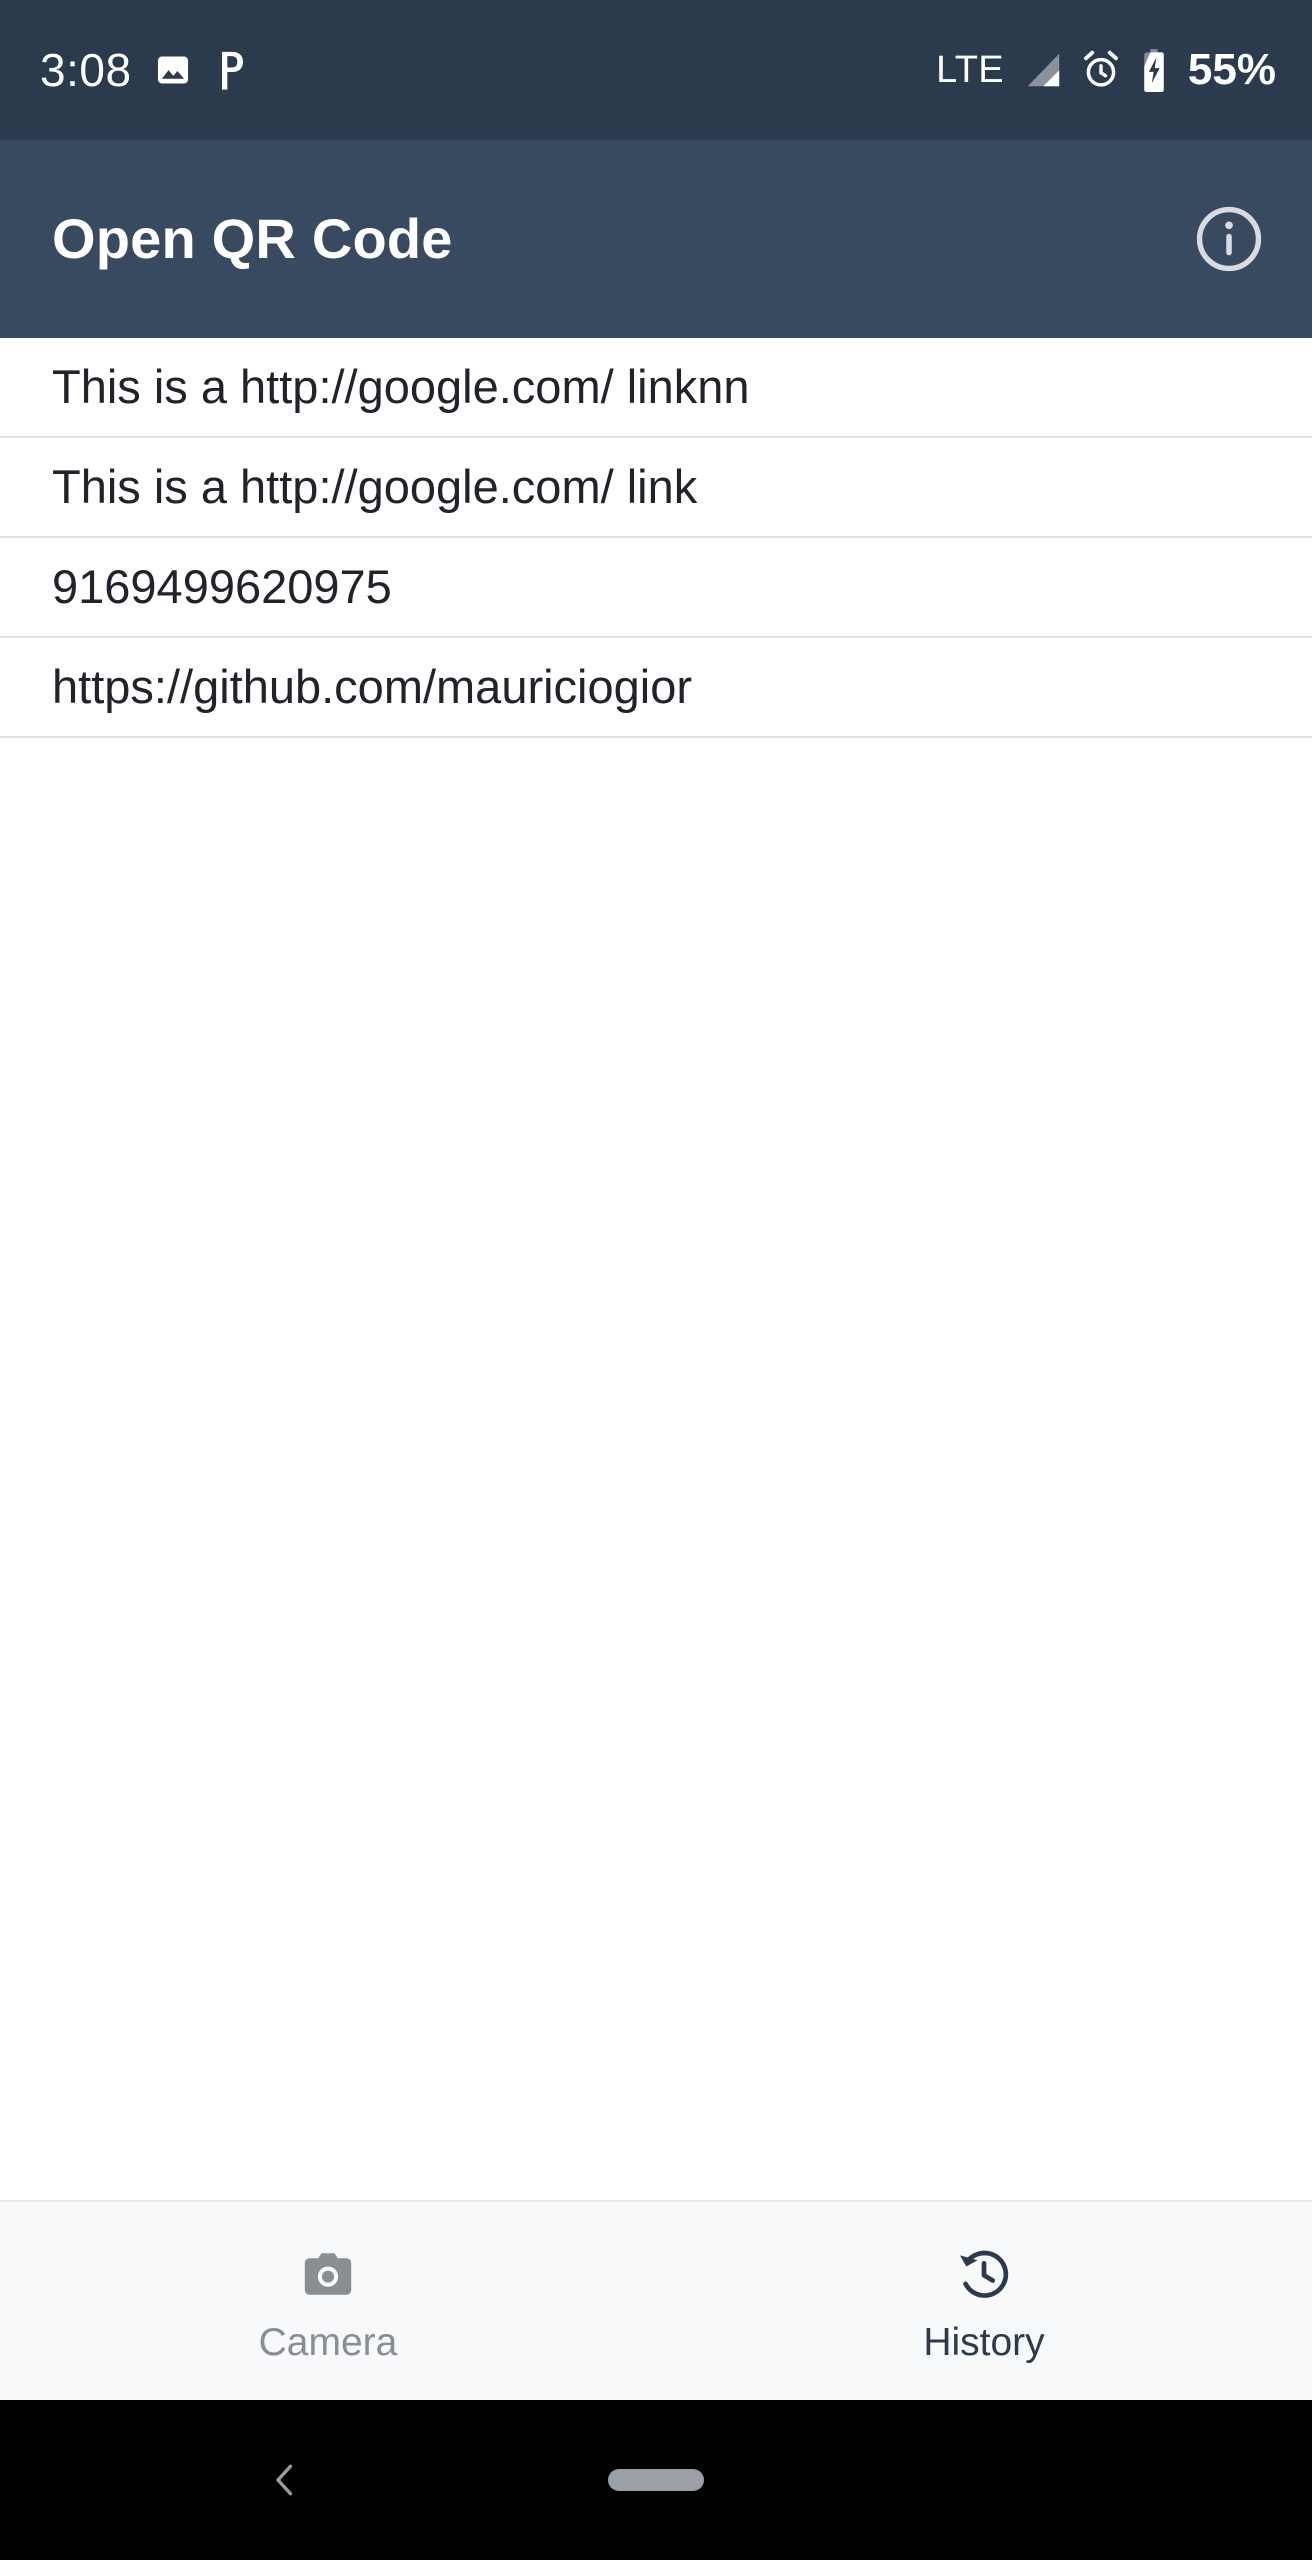  I want to click on tab-history-label: History, so click(984, 2342).